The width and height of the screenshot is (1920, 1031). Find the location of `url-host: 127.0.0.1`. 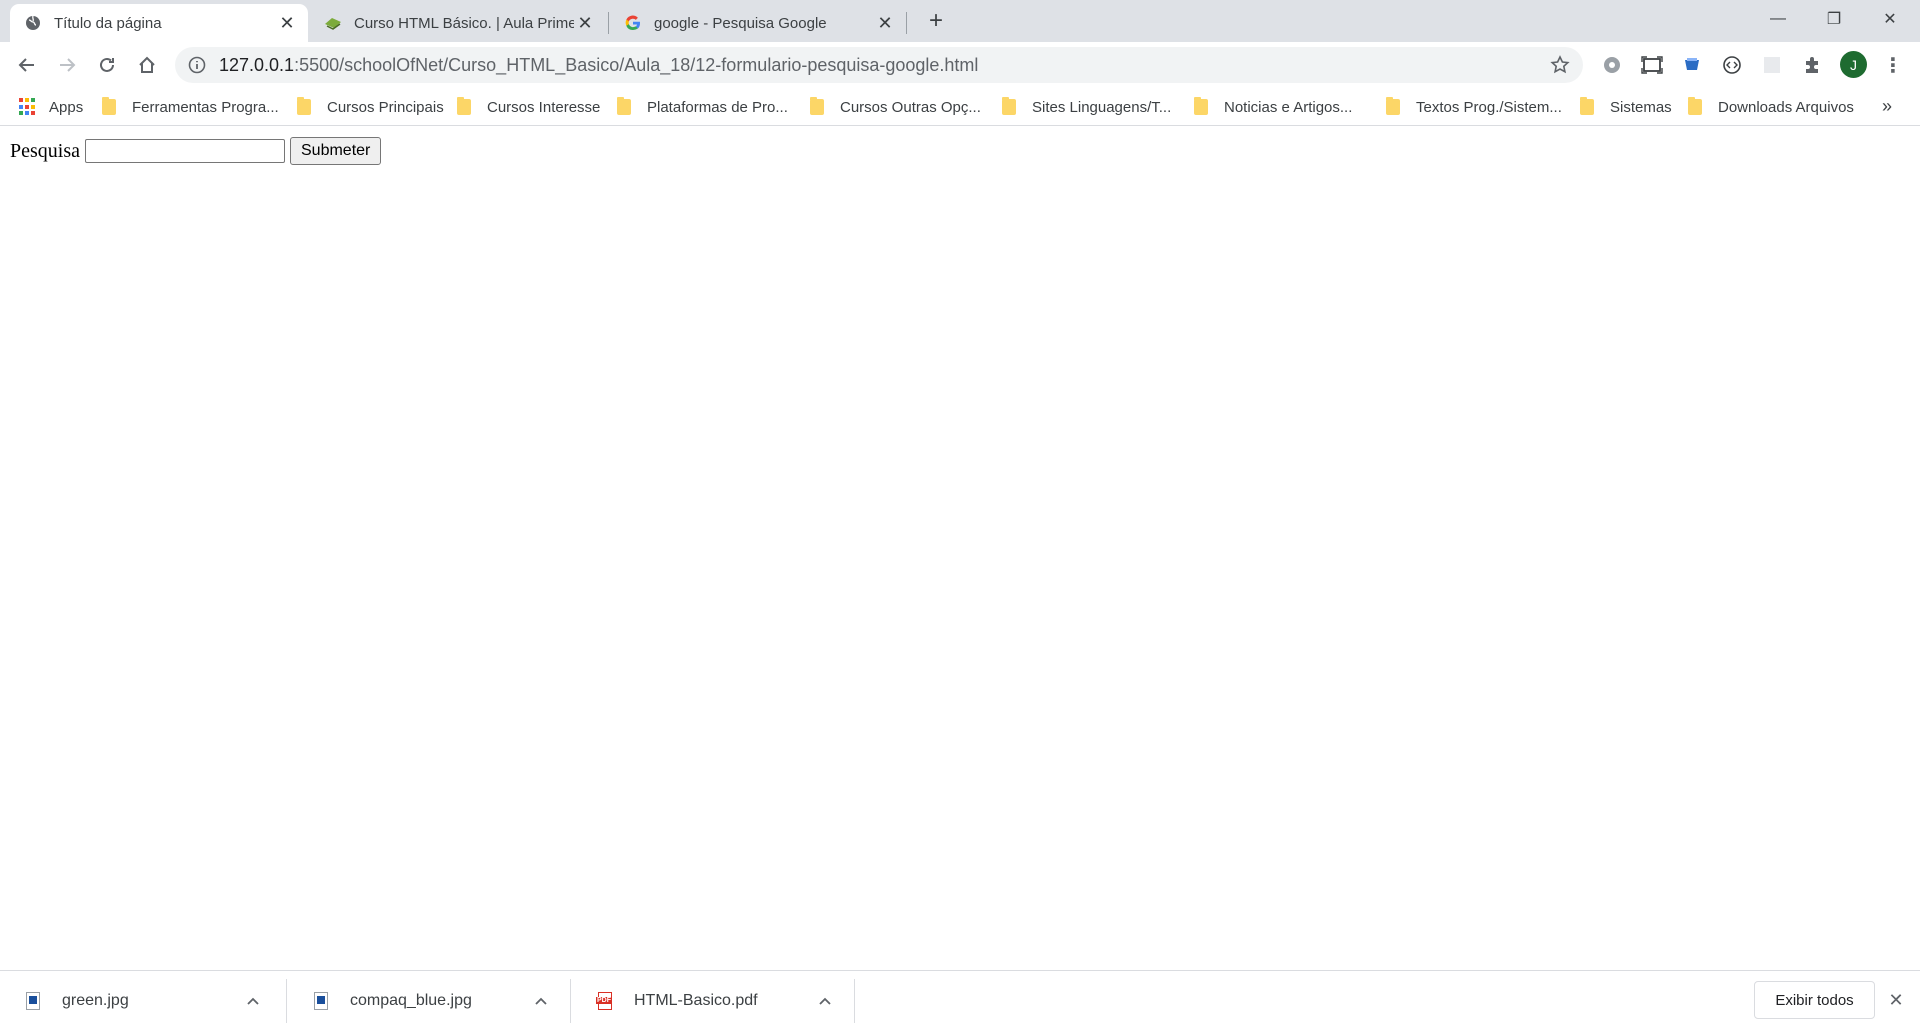

url-host: 127.0.0.1 is located at coordinates (257, 64).